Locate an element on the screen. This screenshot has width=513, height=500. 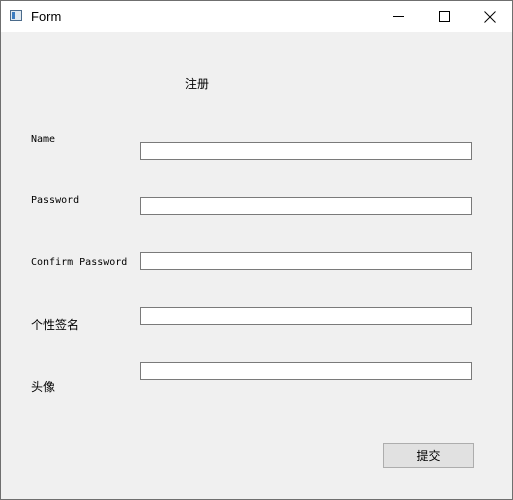
maximize-icon is located at coordinates (444, 16).